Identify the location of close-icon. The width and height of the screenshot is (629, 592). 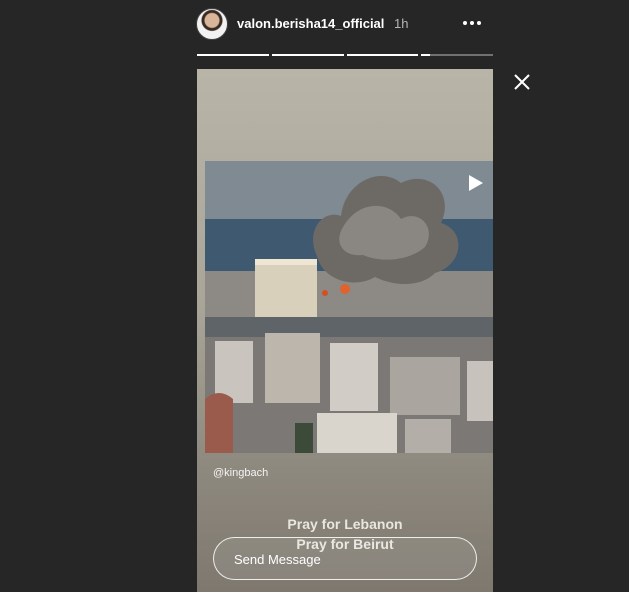
(522, 82).